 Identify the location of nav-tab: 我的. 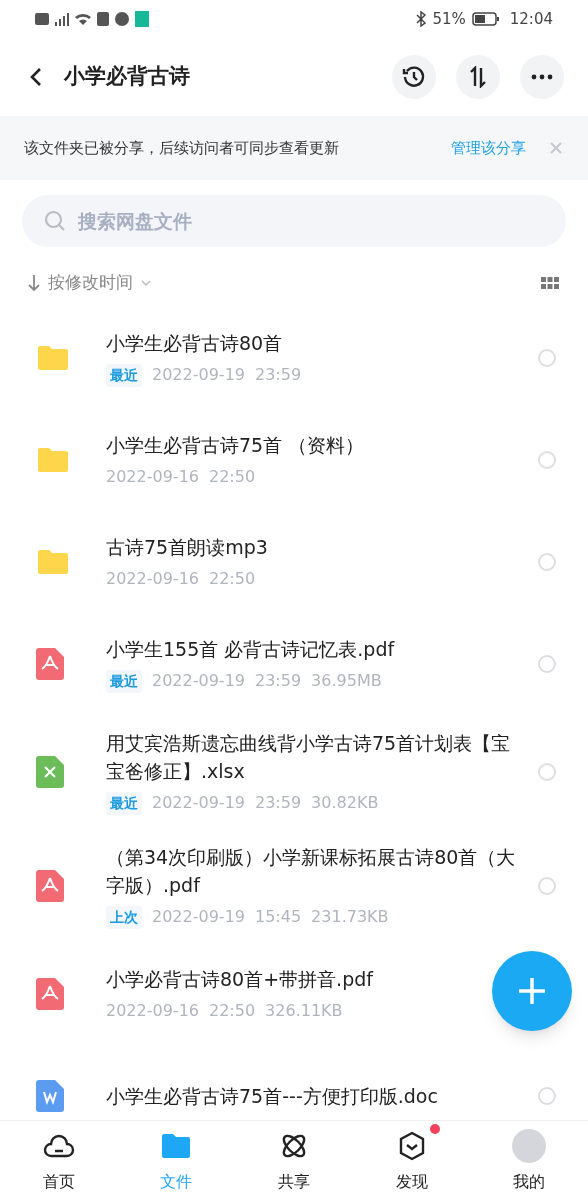
(529, 1160).